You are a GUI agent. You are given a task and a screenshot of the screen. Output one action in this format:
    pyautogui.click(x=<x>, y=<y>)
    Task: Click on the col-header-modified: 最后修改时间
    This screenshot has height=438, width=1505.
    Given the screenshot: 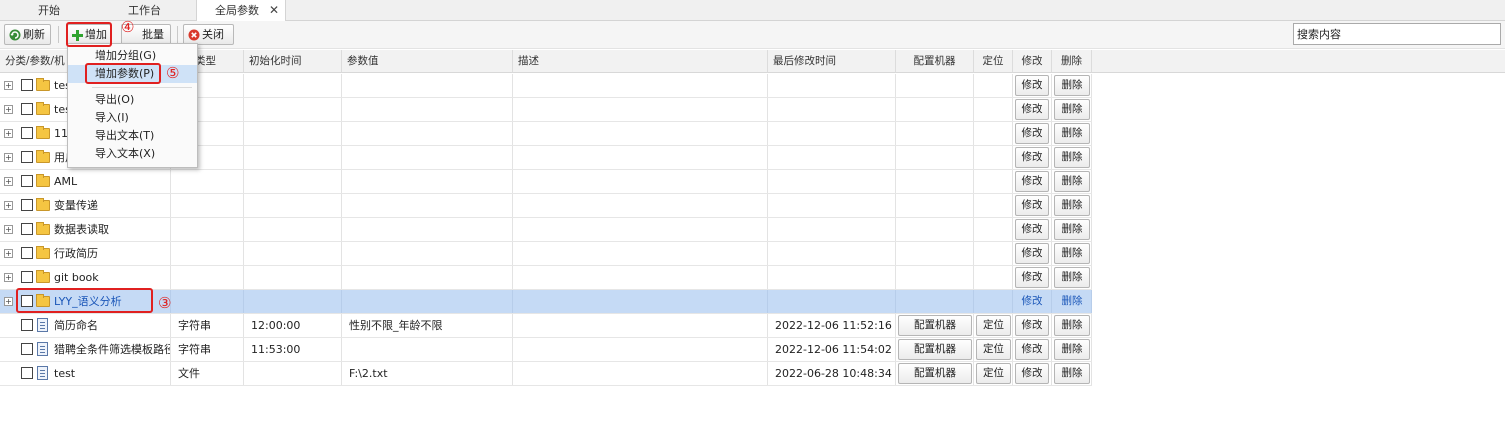 What is the action you would take?
    pyautogui.click(x=832, y=61)
    